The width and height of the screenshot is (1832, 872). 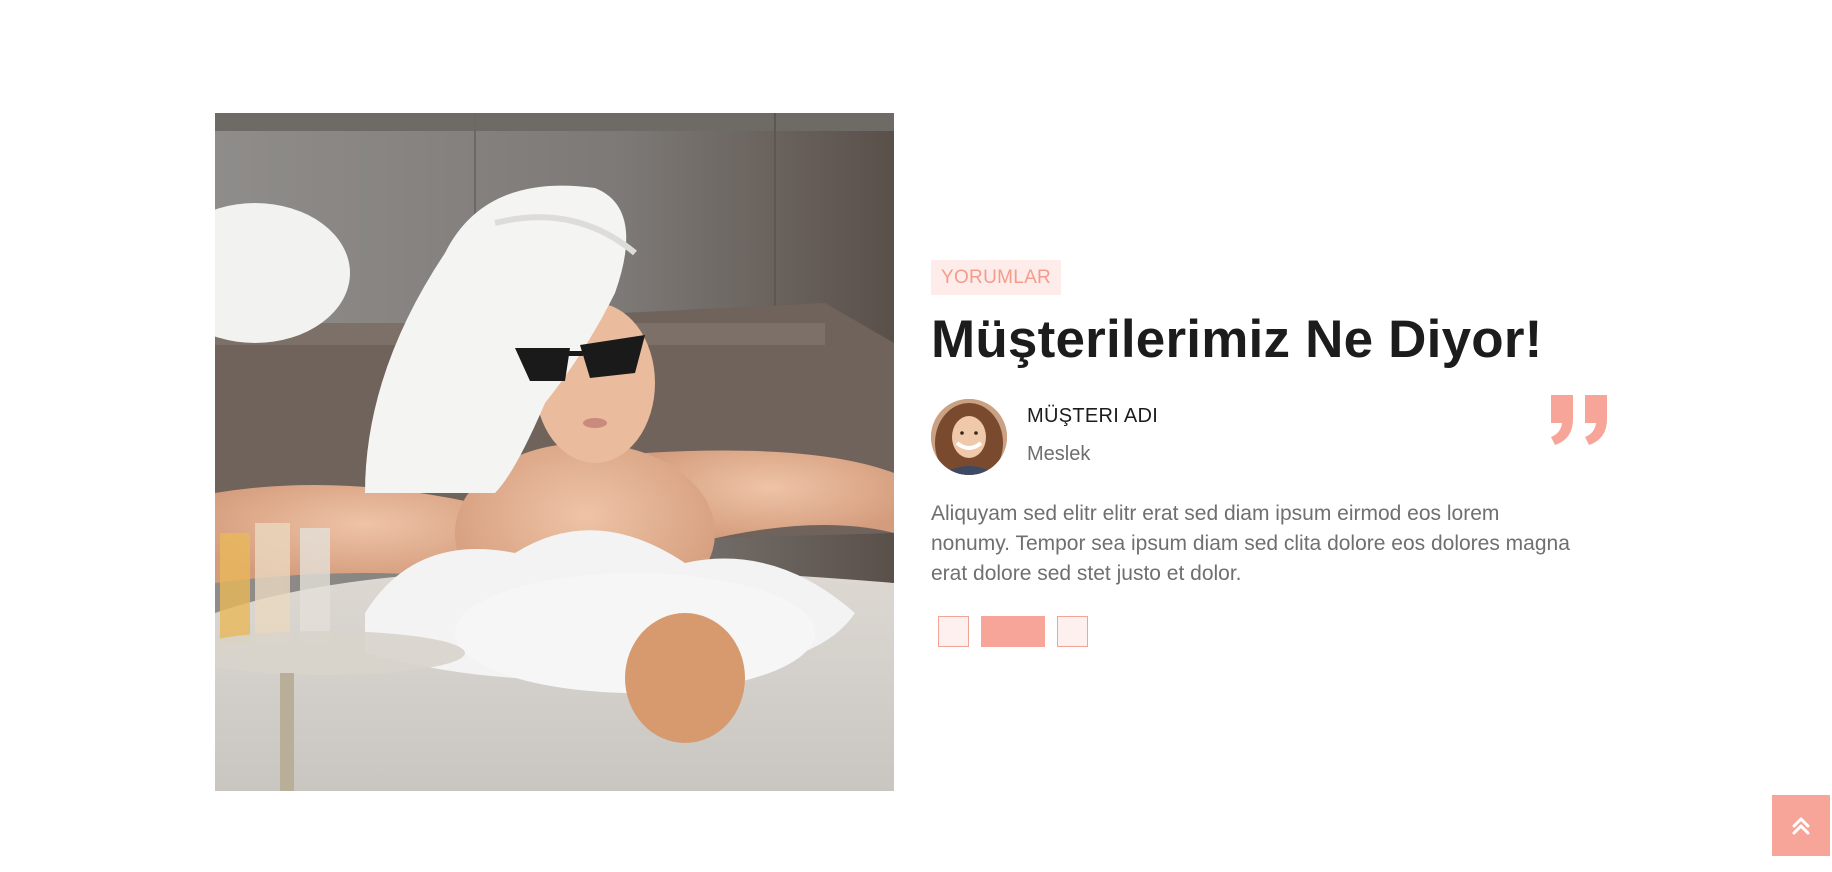 What do you see at coordinates (1579, 420) in the screenshot?
I see `quote-right-icon` at bounding box center [1579, 420].